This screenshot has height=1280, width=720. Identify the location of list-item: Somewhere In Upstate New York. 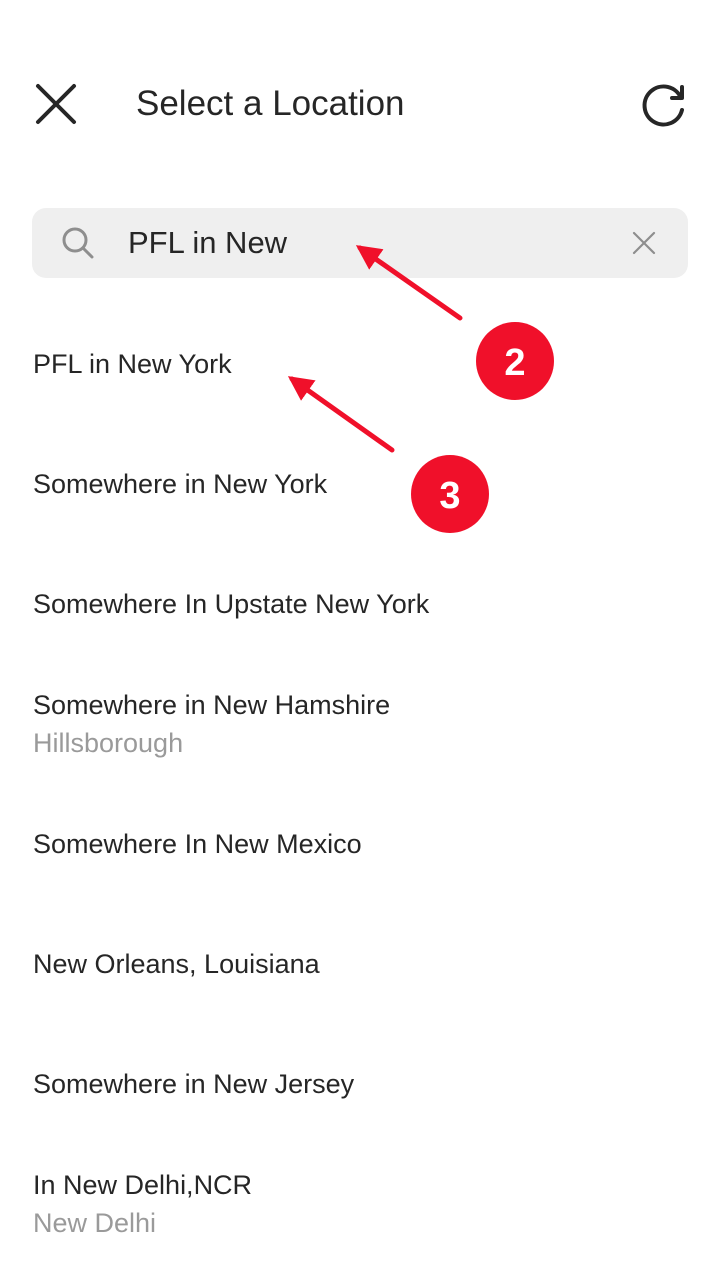
(360, 604).